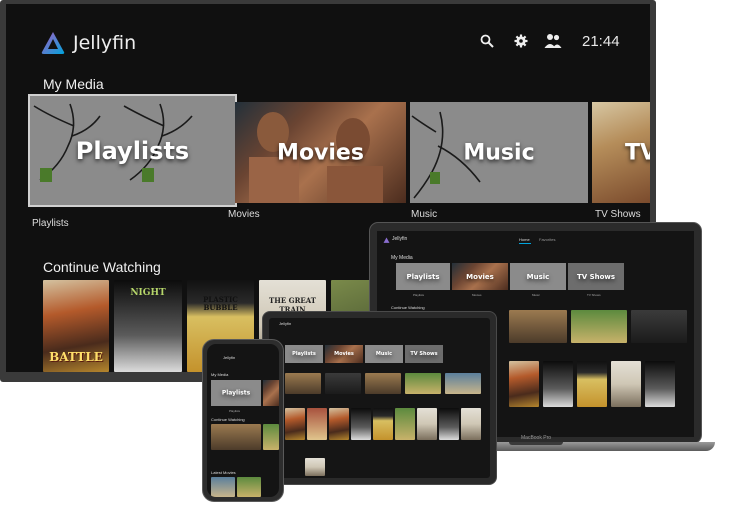 The height and width of the screenshot is (509, 745). I want to click on tv-header: Jellyfin 21:44, so click(328, 41).